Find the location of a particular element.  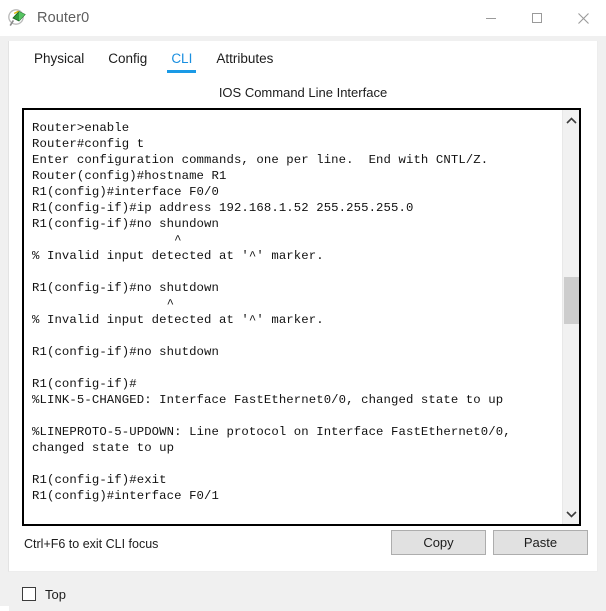

tab-config-label: Config is located at coordinates (128, 59).